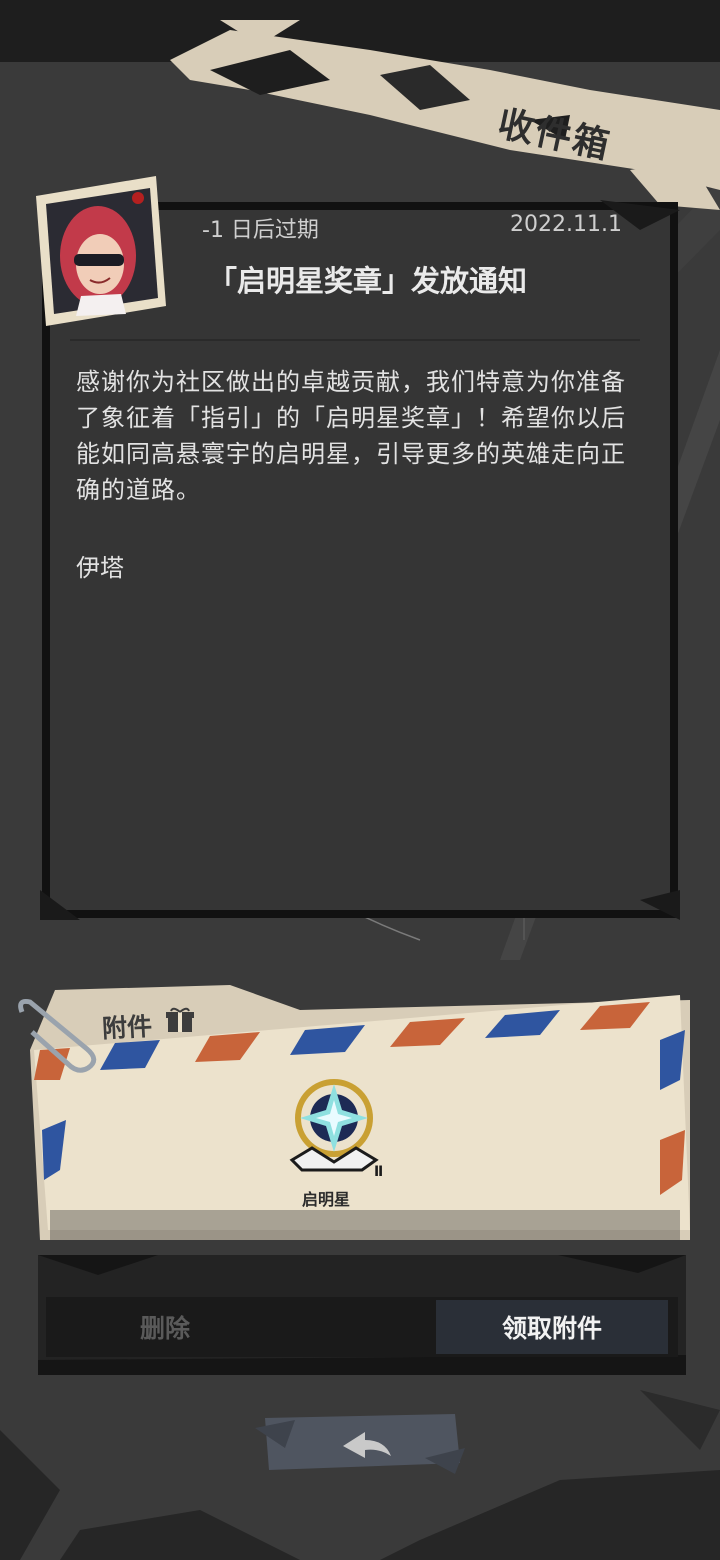 The width and height of the screenshot is (720, 1560). Describe the element at coordinates (337, 1130) in the screenshot. I see `star-medal-icon: Ⅱ` at that location.